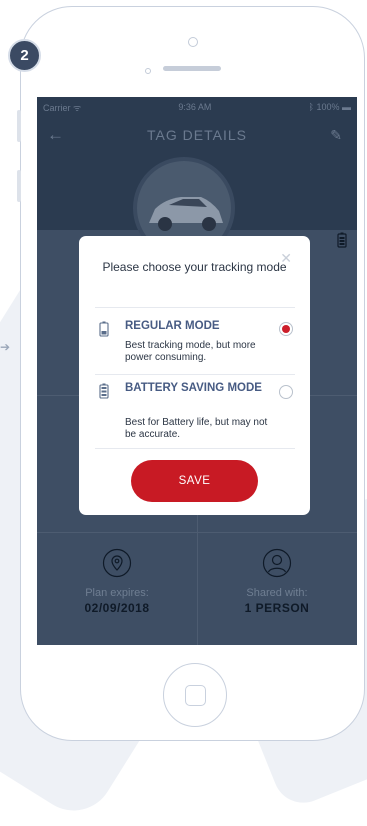 The width and height of the screenshot is (367, 826). Describe the element at coordinates (277, 581) in the screenshot. I see `shared-with-card: Shared with: 1 PERSON` at that location.